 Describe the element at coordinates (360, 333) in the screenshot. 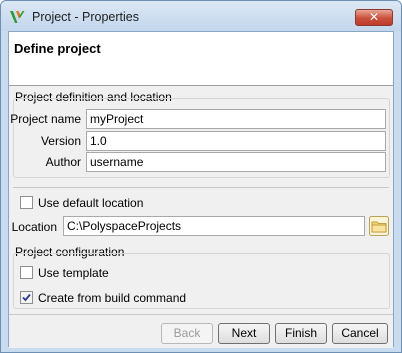

I see `cancel-button: Cancel` at that location.